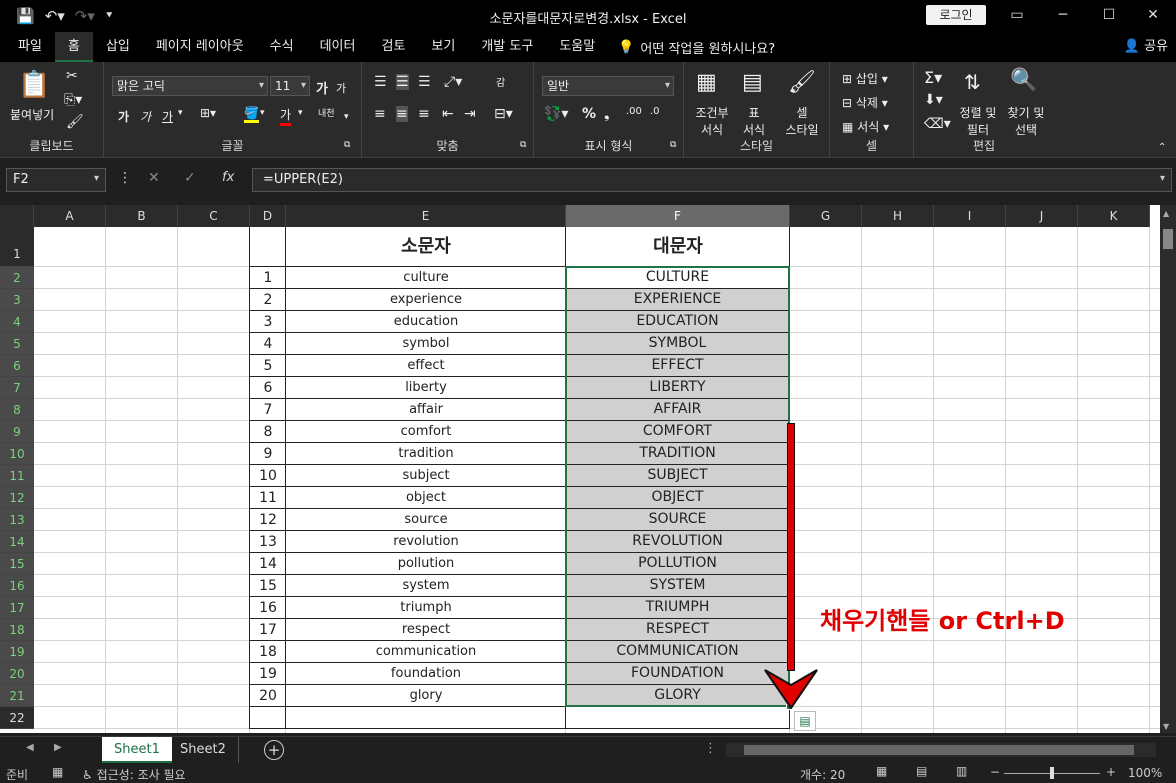 This screenshot has height=783, width=1176. Describe the element at coordinates (1052, 773) in the screenshot. I see `zoom-slider-thumb` at that location.